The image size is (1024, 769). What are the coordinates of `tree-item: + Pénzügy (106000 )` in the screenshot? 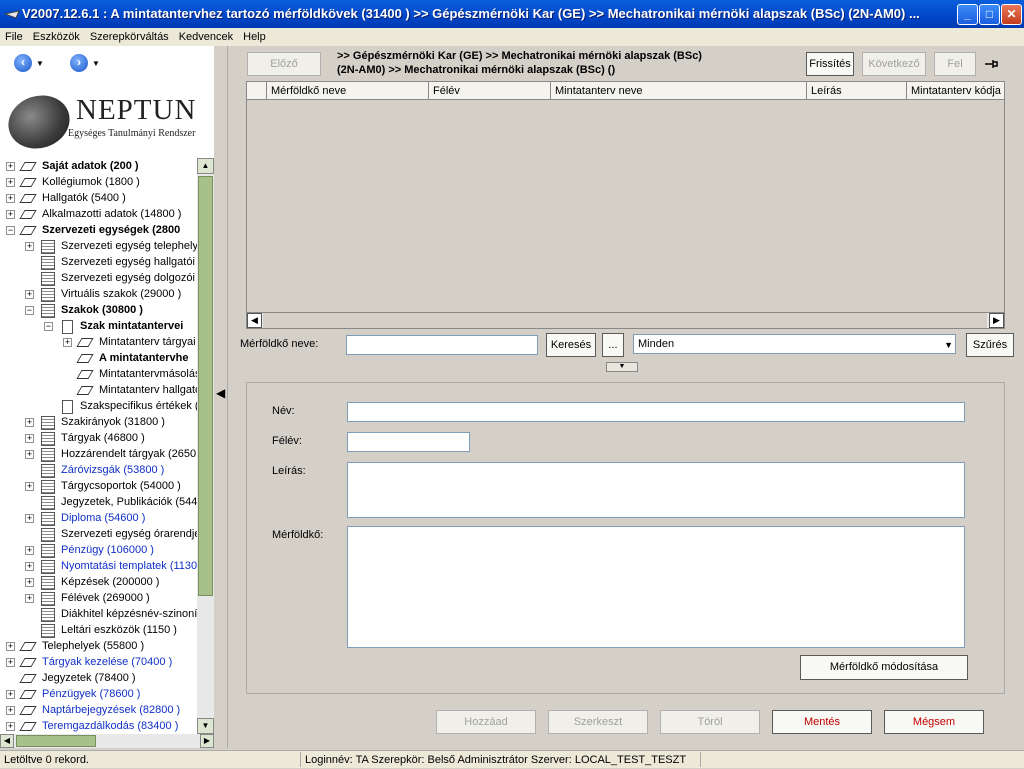 It's located at (98, 550).